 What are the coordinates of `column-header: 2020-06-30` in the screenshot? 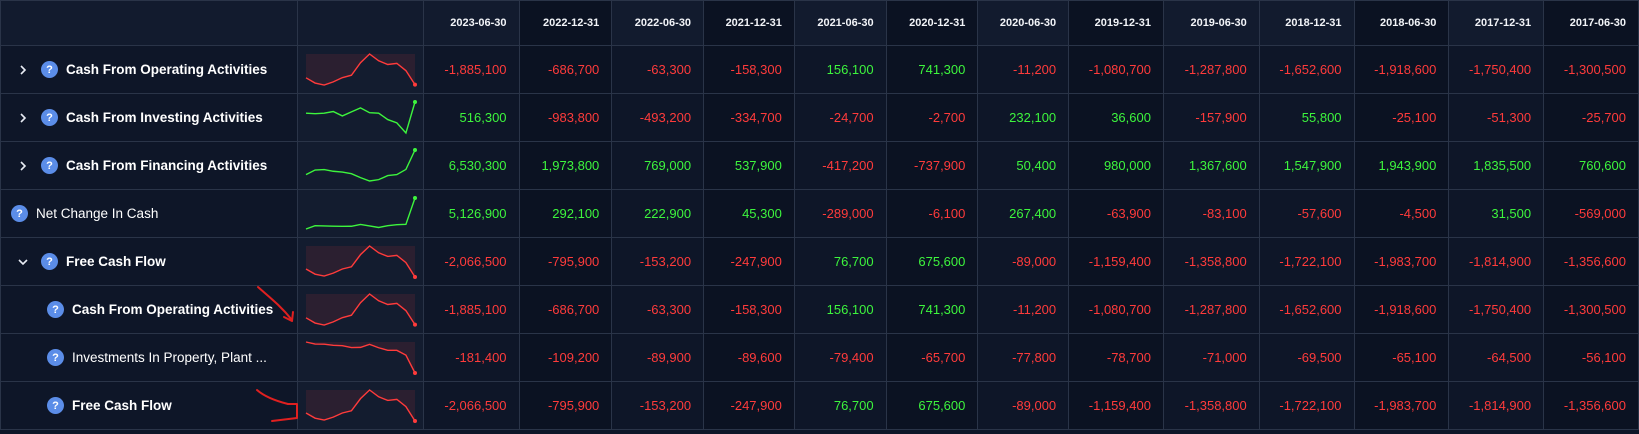 It's located at (1023, 23).